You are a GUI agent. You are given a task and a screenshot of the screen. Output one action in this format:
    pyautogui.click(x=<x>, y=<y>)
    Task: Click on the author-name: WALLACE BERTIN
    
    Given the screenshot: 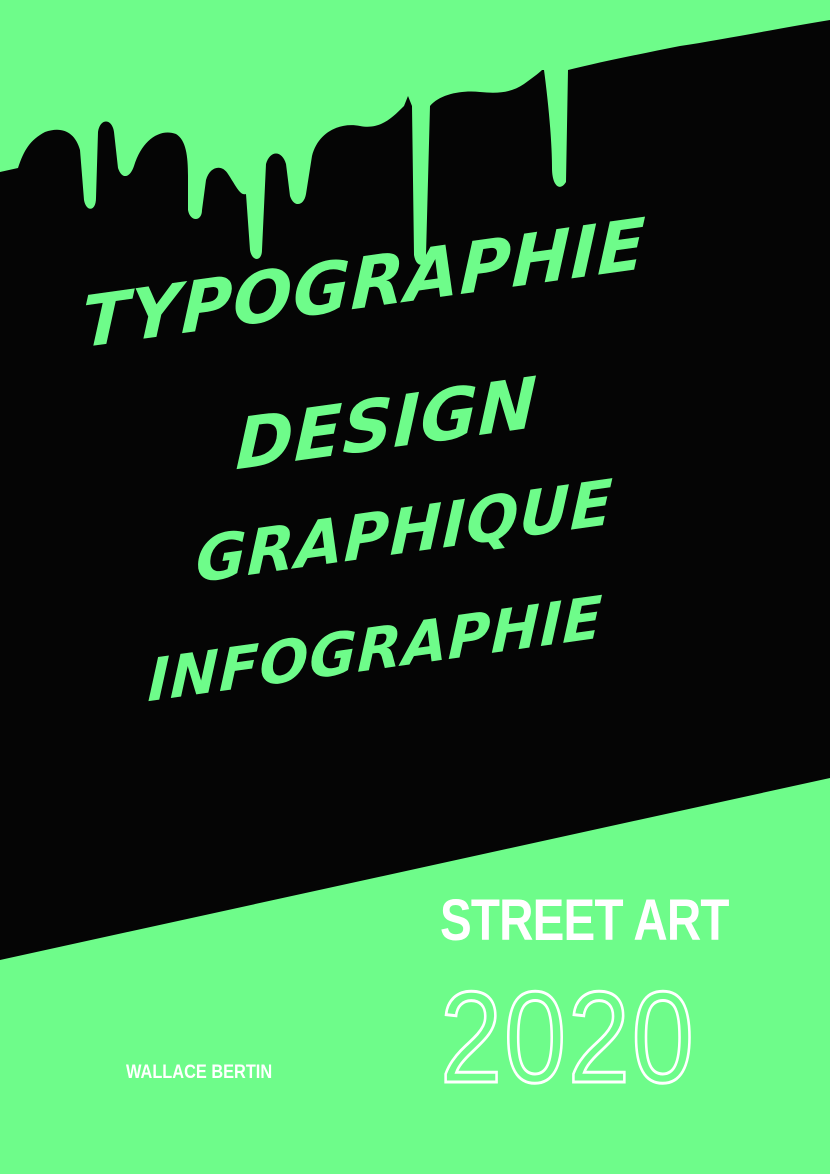 What is the action you would take?
    pyautogui.click(x=199, y=1072)
    